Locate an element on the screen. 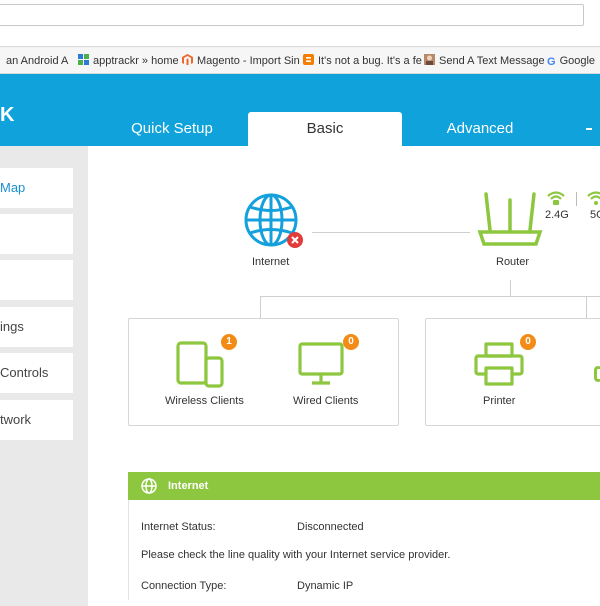  wired-clients-badge: 0 is located at coordinates (351, 342).